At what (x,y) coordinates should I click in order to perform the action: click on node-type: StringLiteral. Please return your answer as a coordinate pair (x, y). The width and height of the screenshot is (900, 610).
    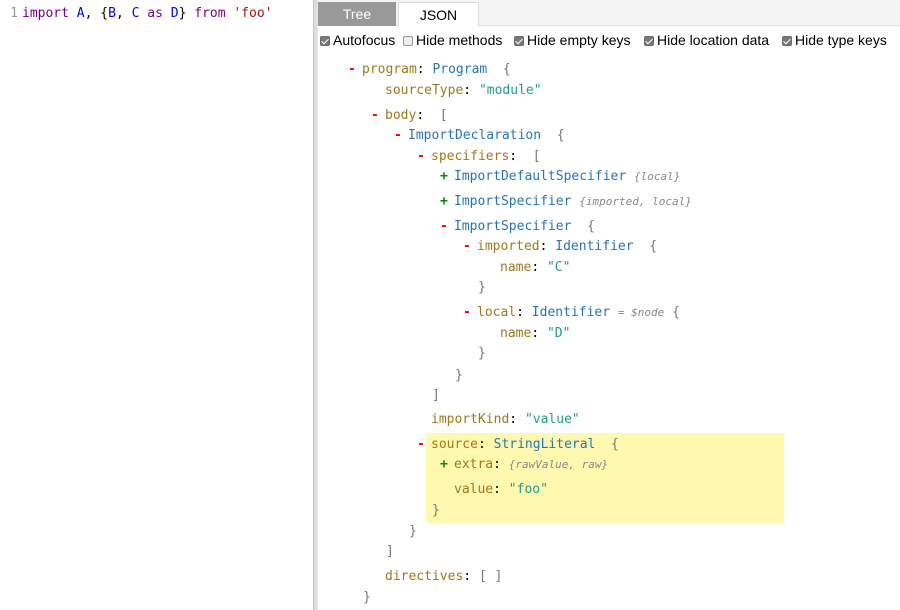
    Looking at the image, I should click on (544, 444).